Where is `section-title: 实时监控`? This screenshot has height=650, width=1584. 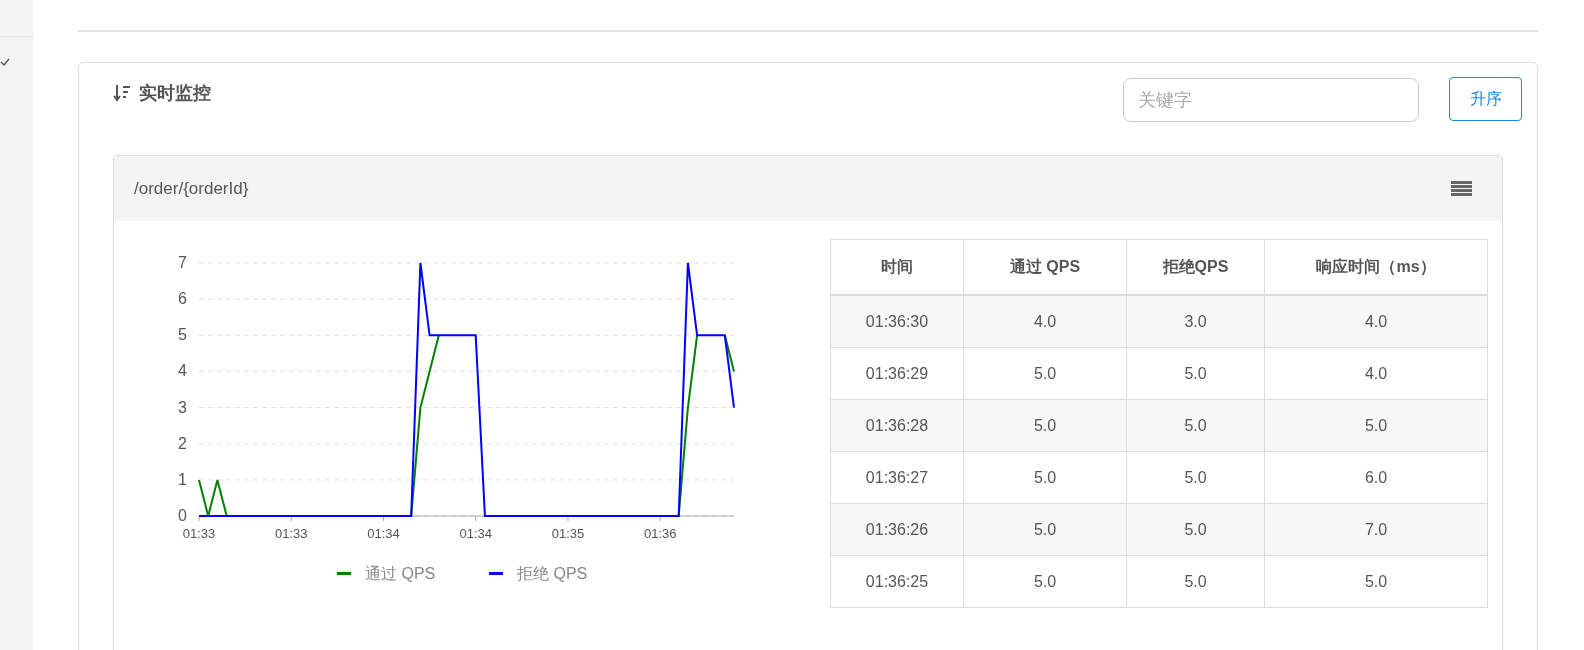
section-title: 实时监控 is located at coordinates (175, 93).